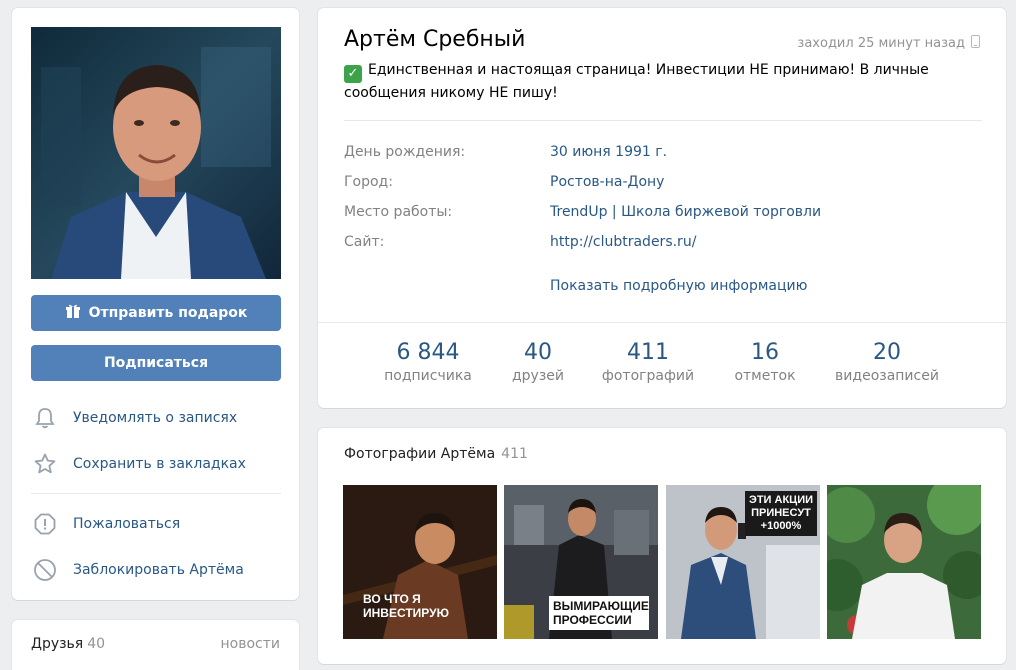 The width and height of the screenshot is (1016, 670). I want to click on counter-videos: 20 видеозаписей, so click(887, 363).